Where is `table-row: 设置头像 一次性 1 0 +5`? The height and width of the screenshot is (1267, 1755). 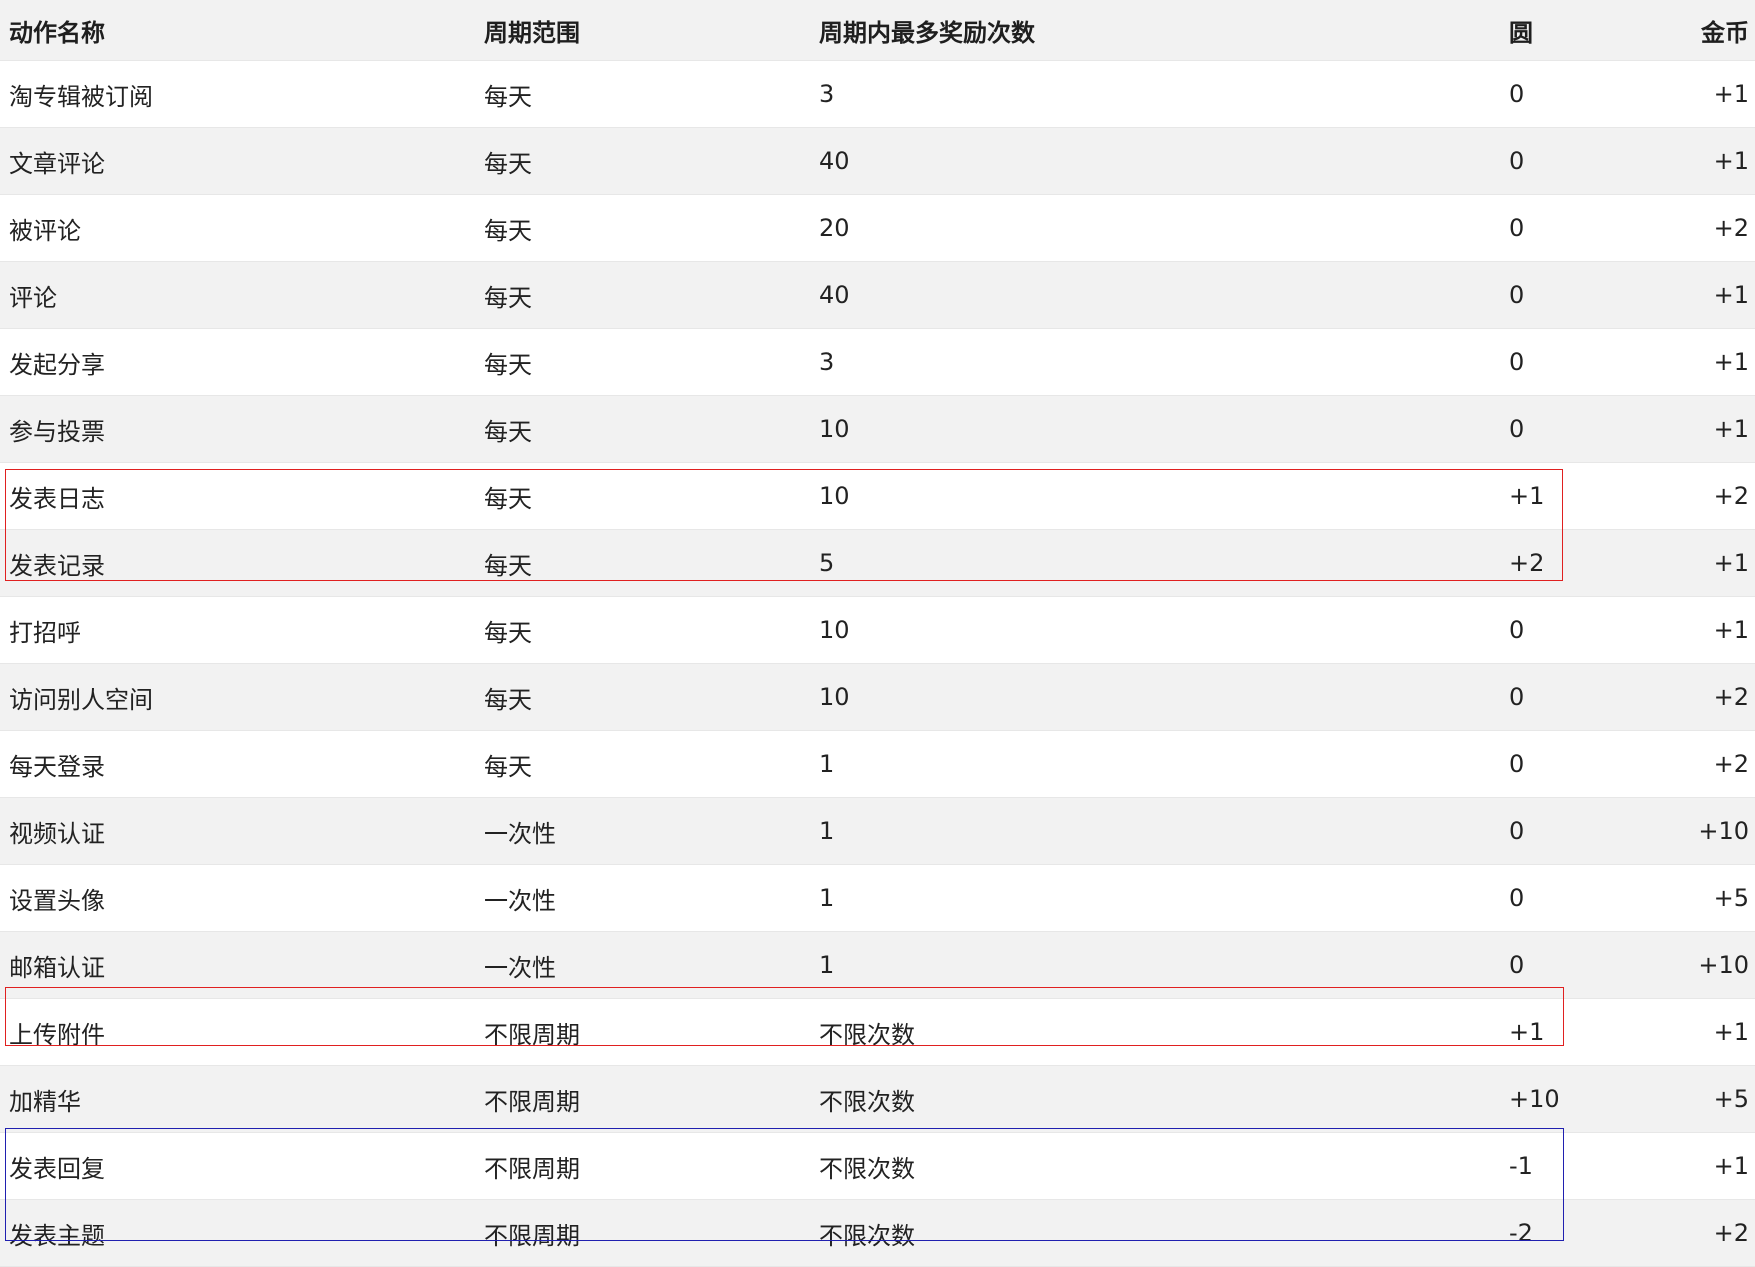
table-row: 设置头像 一次性 1 0 +5 is located at coordinates (877, 898).